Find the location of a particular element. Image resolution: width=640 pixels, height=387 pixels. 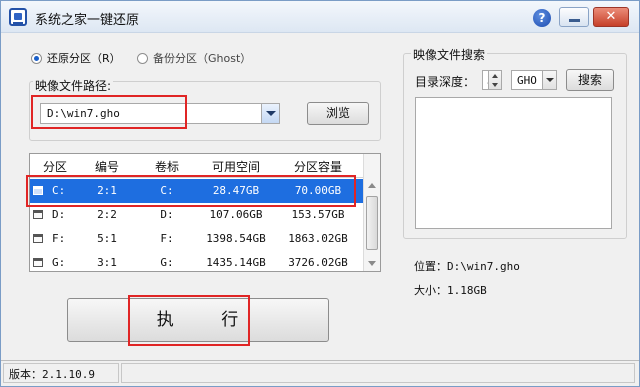

position-info: 位置：D:\win7.gho is located at coordinates (467, 266).